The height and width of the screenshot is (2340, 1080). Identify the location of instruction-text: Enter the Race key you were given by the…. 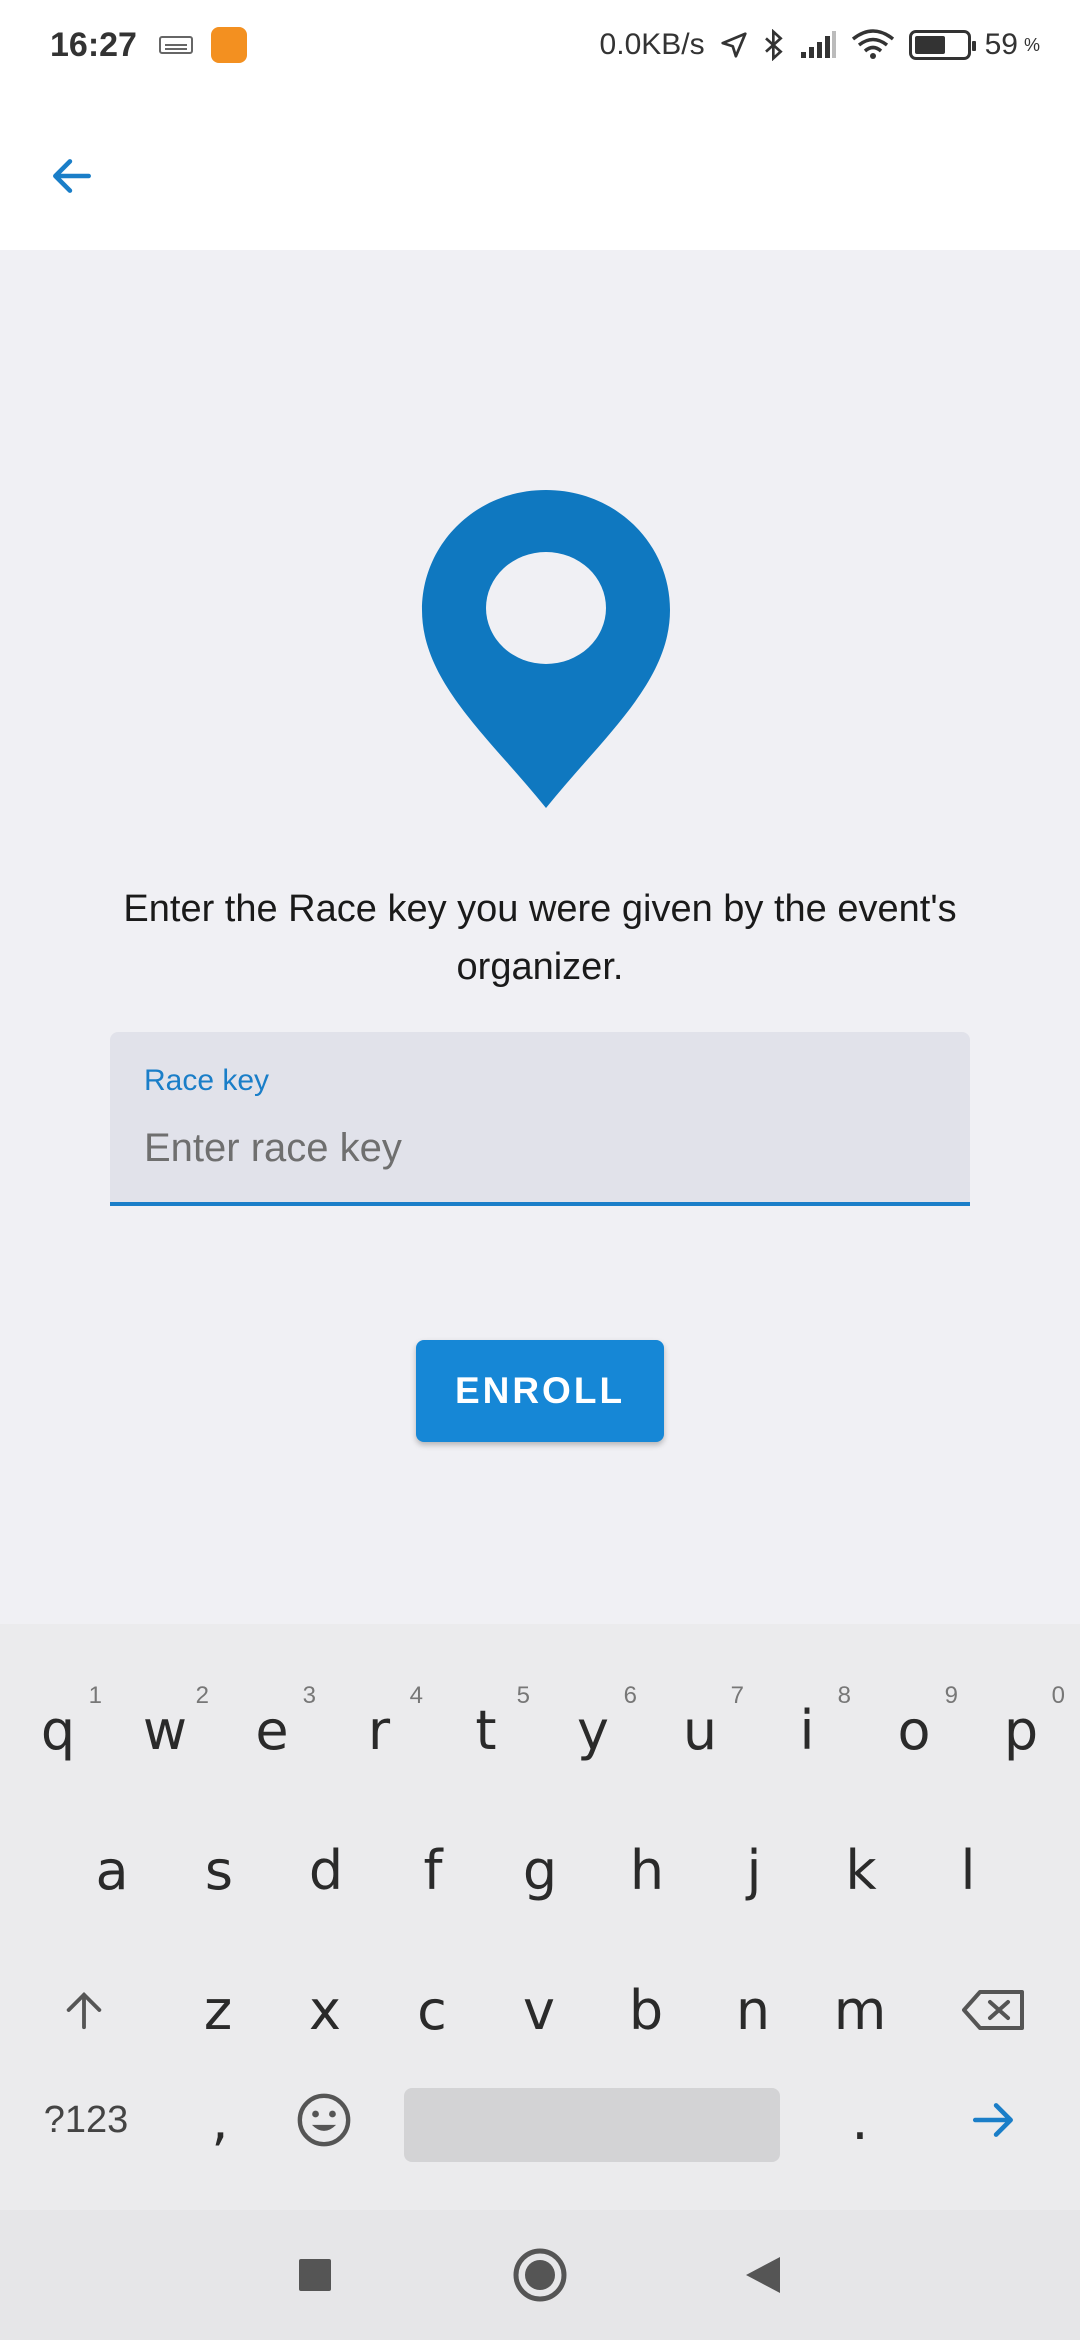
(540, 938).